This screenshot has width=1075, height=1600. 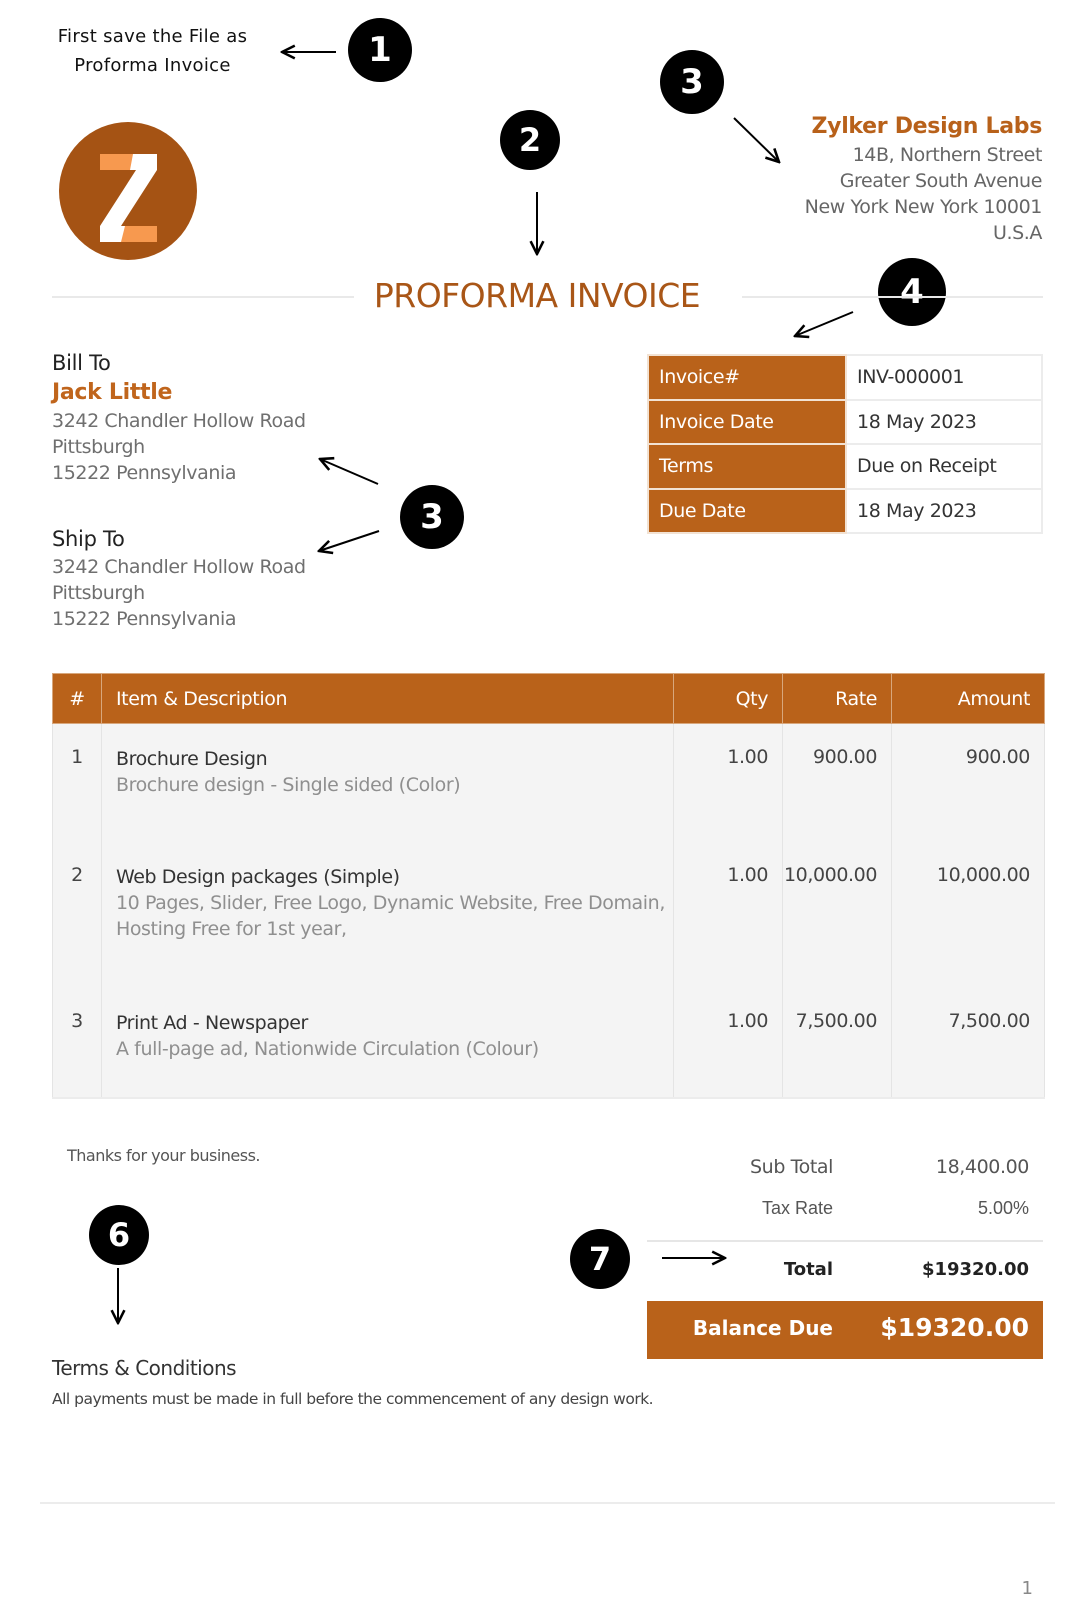 What do you see at coordinates (152, 65) in the screenshot?
I see `instruction-line-2: Proforma Invoice` at bounding box center [152, 65].